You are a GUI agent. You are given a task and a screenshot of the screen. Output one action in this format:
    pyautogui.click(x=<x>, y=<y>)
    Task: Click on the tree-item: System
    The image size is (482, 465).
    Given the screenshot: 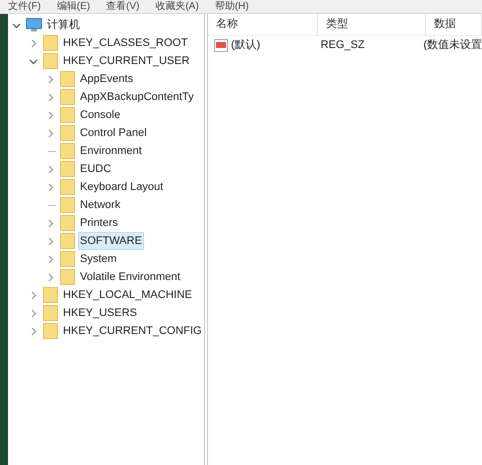 What is the action you would take?
    pyautogui.click(x=98, y=259)
    